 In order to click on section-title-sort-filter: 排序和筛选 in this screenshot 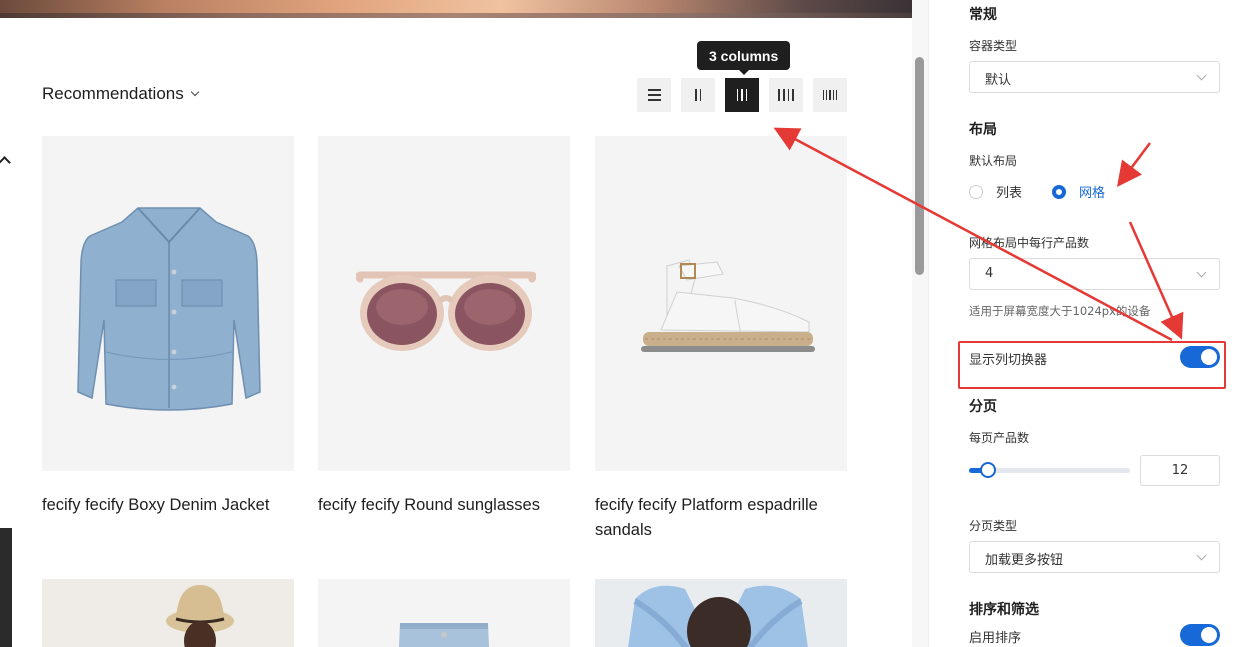, I will do `click(1004, 610)`.